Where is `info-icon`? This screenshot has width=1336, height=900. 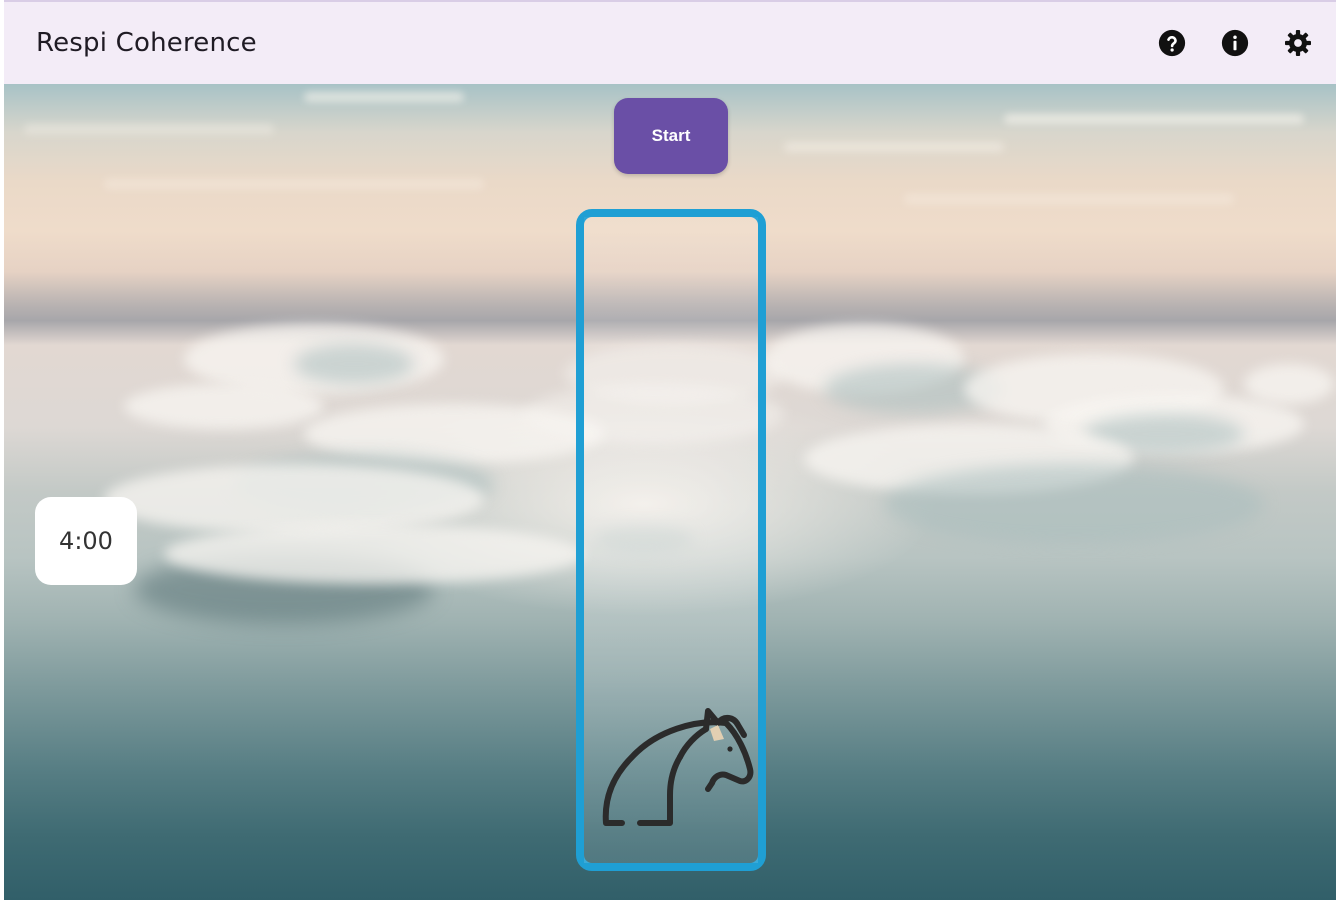 info-icon is located at coordinates (1234, 42).